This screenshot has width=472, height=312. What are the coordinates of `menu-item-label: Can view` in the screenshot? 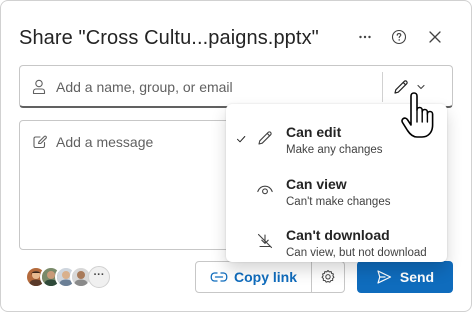 It's located at (316, 184).